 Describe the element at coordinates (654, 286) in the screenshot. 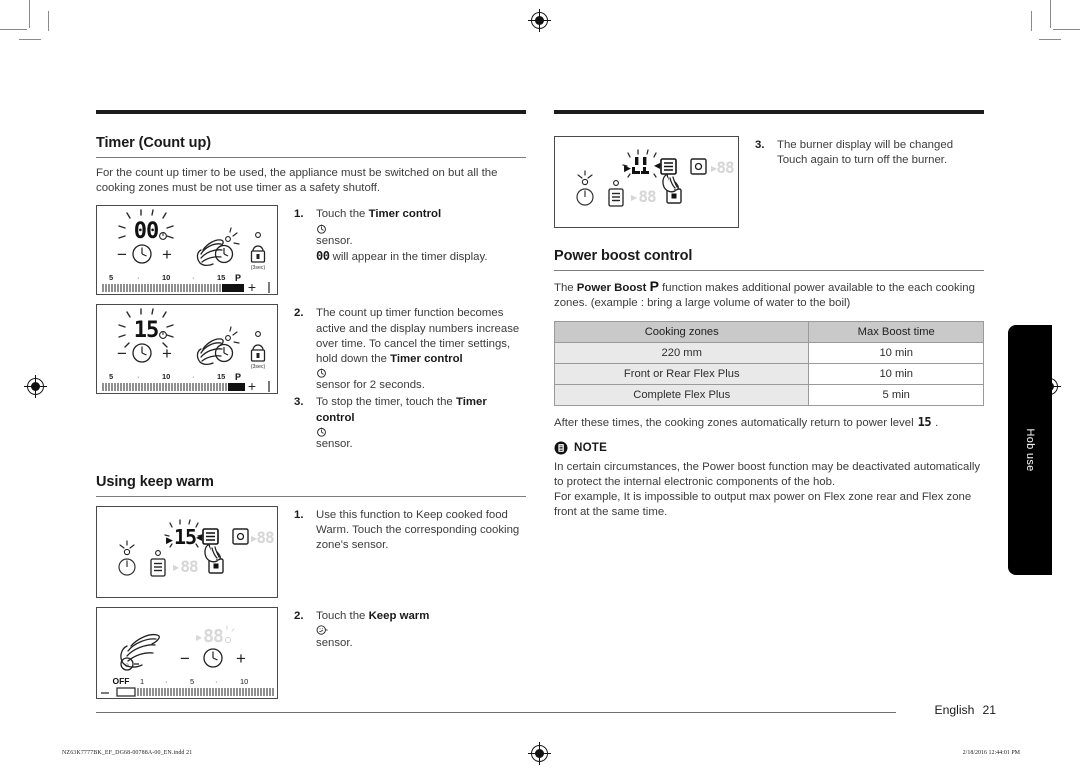

I see `power-boost-p-glyph: P` at that location.